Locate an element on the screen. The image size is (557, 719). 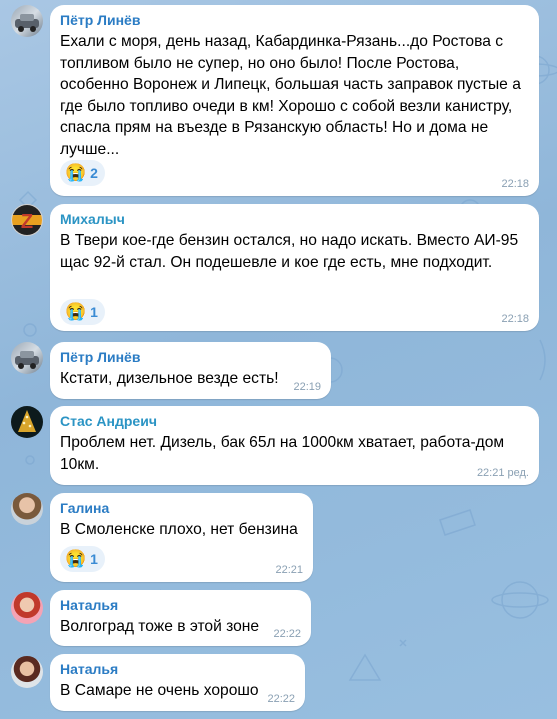
message-time: 22:19 is located at coordinates (307, 387).